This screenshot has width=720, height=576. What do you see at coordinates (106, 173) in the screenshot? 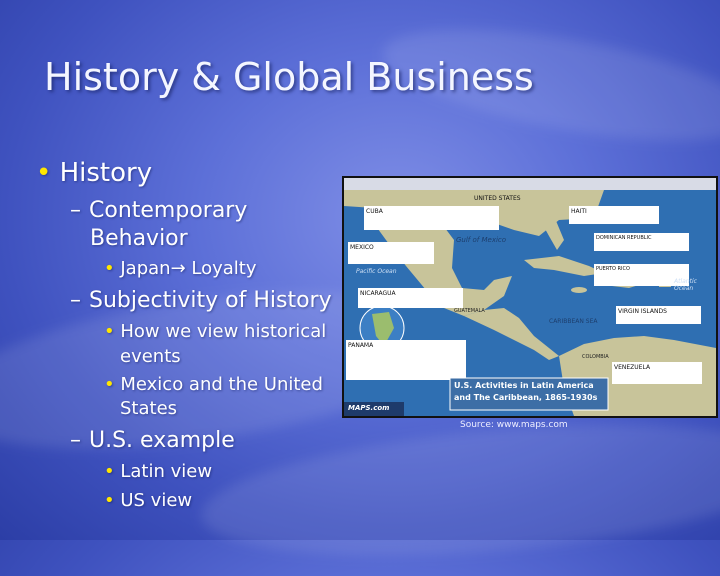
I see `bullet-history-text: History` at bounding box center [106, 173].